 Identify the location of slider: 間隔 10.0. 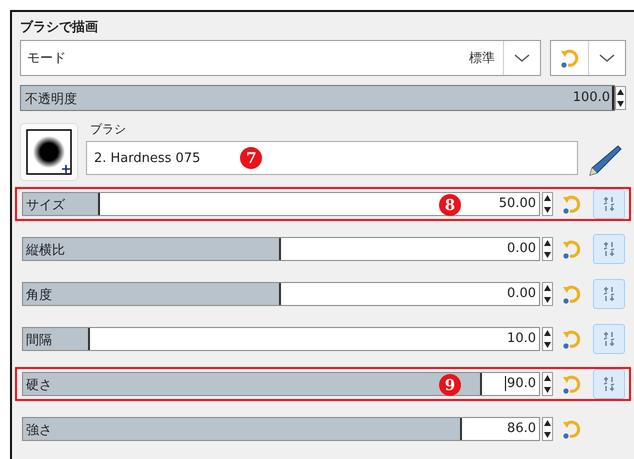
(281, 339).